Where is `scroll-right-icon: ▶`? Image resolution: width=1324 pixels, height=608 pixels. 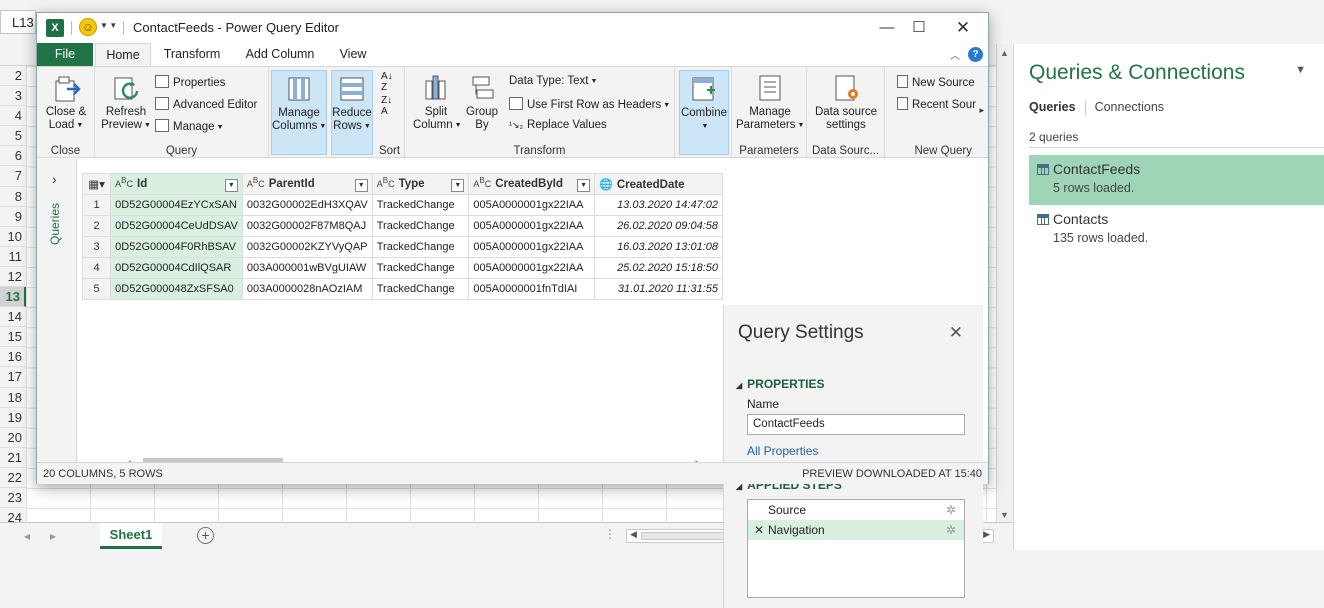 scroll-right-icon: ▶ is located at coordinates (986, 534).